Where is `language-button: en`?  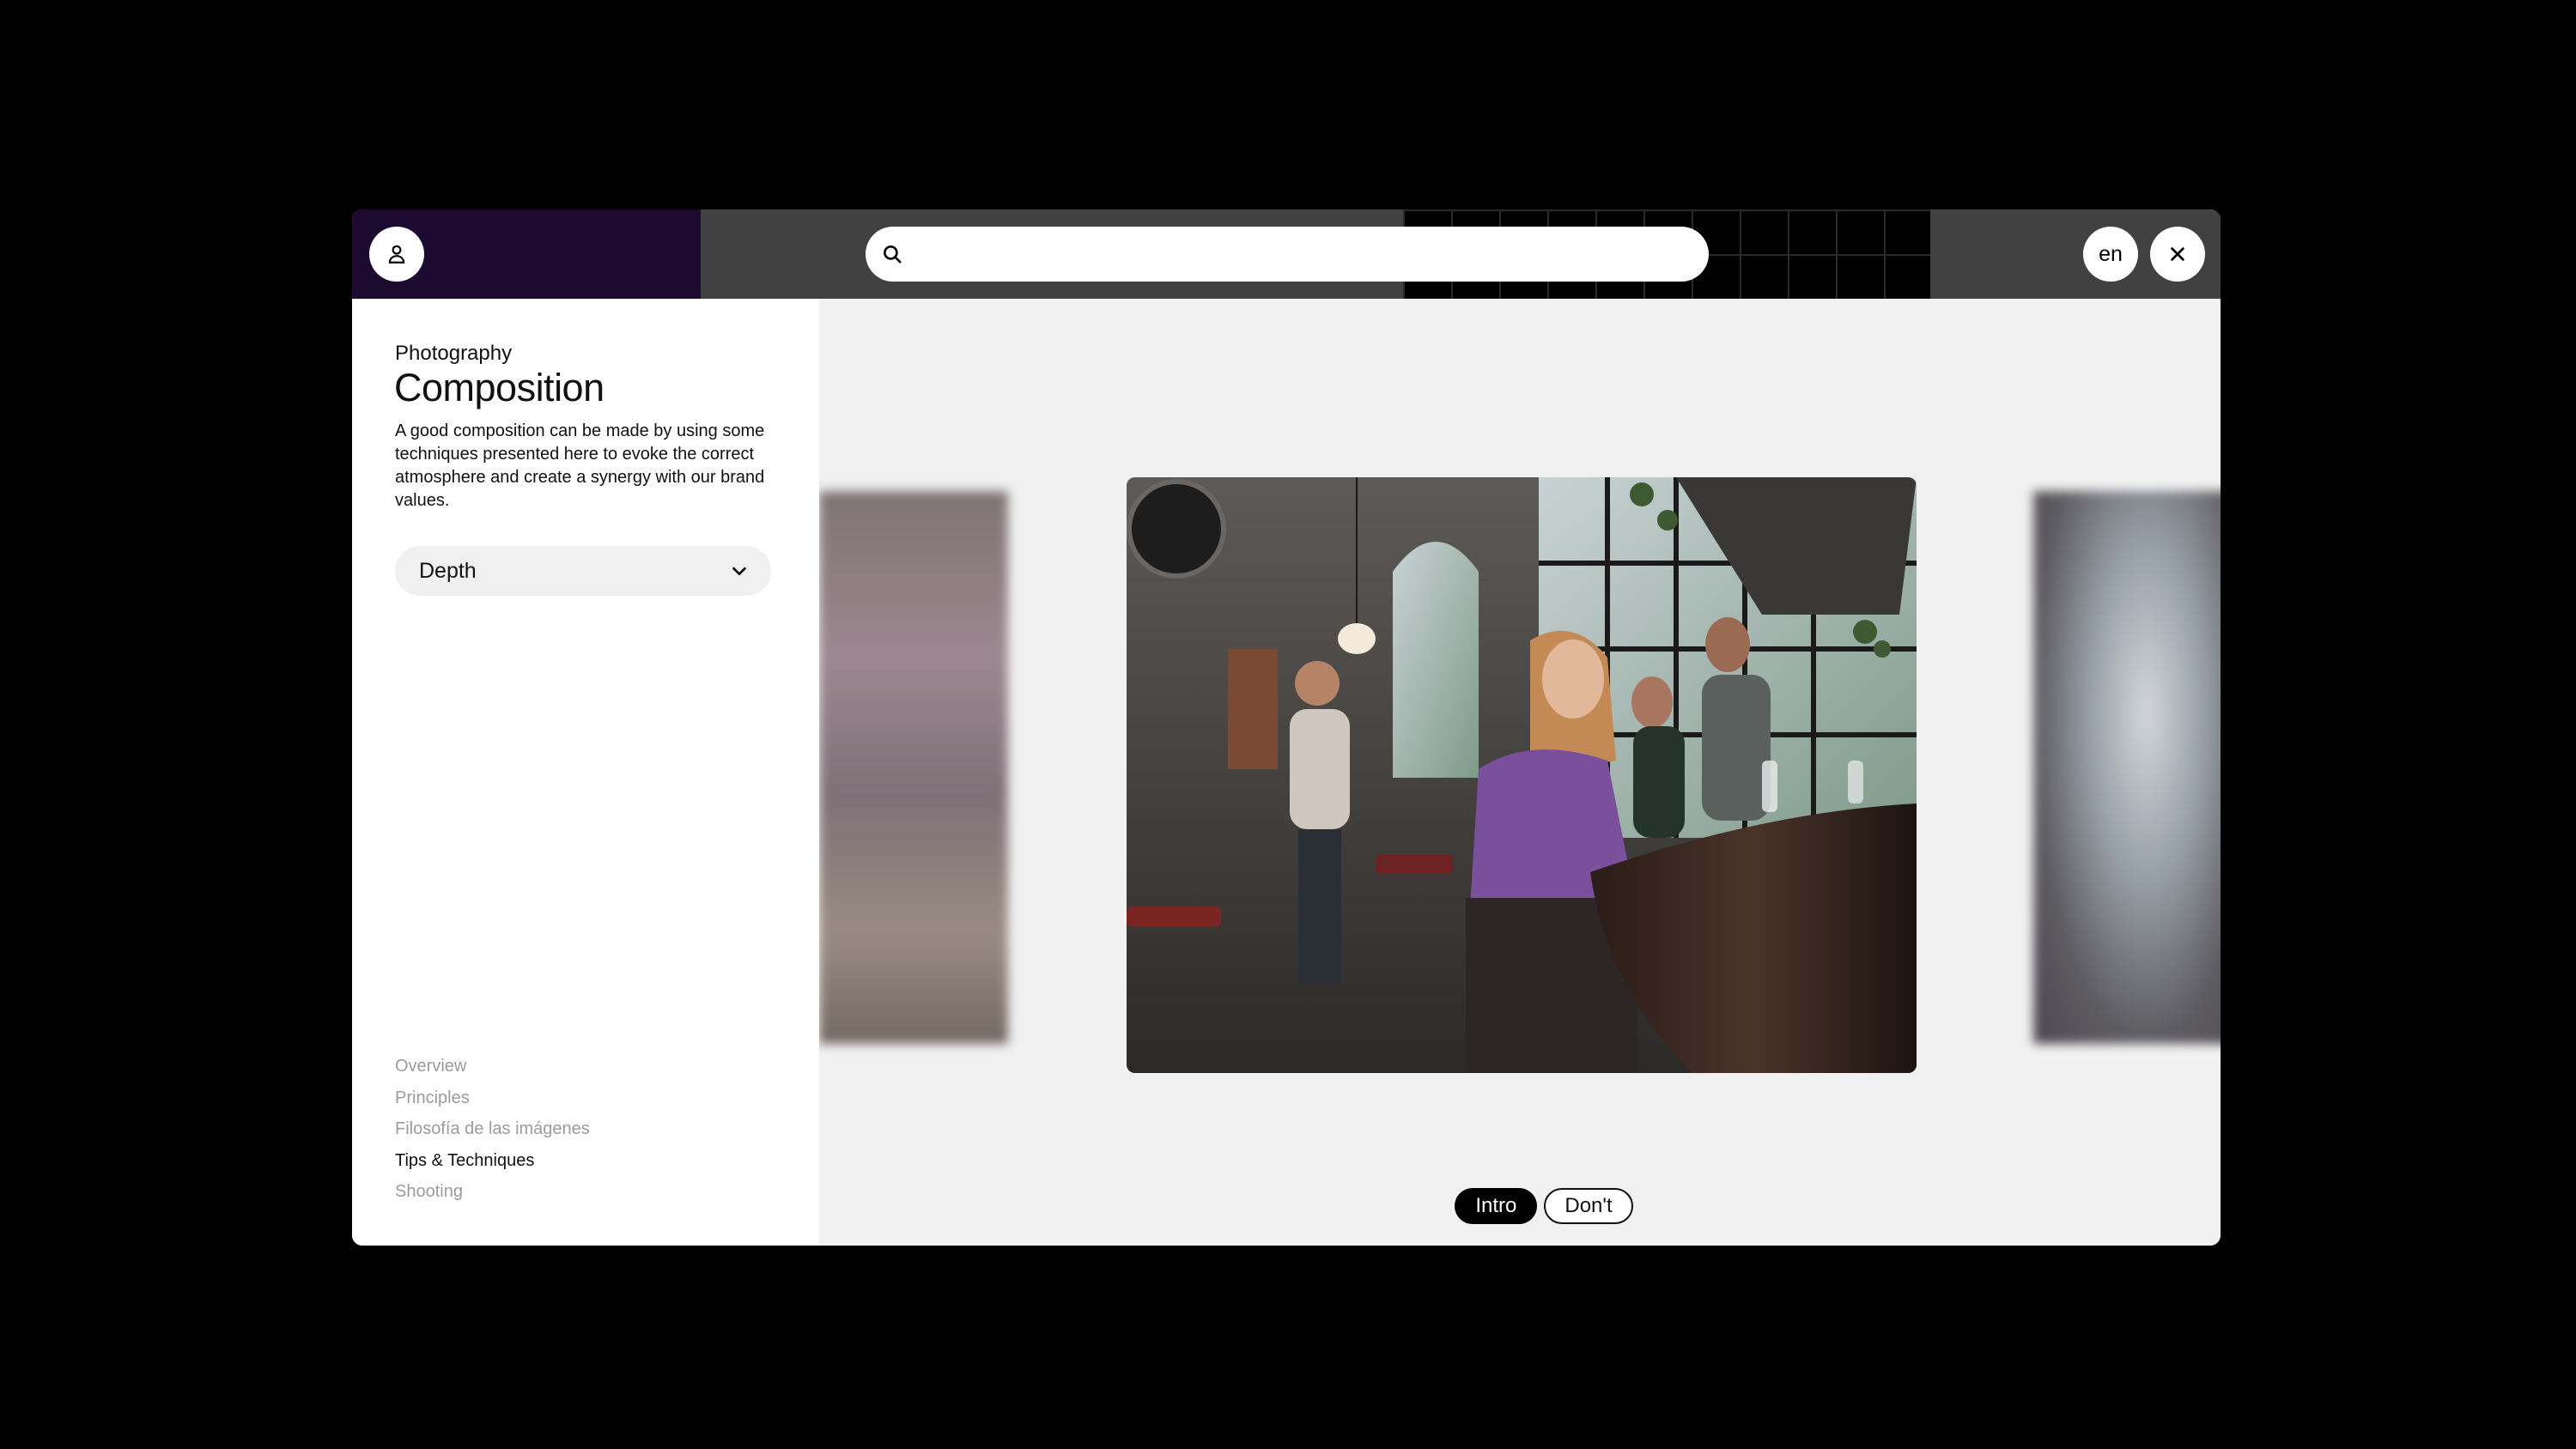 language-button: en is located at coordinates (2111, 254).